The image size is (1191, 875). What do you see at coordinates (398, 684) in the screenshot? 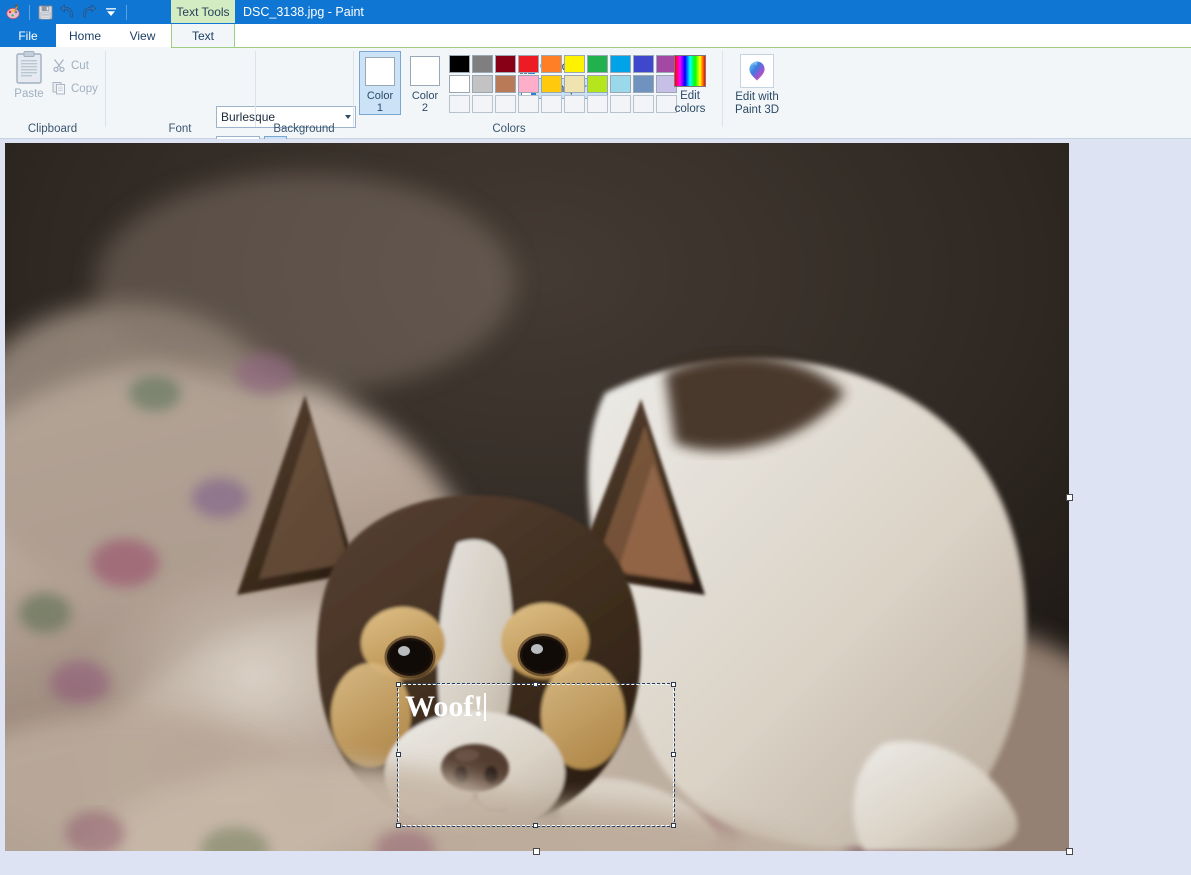
I see `textbox-handle-nw` at bounding box center [398, 684].